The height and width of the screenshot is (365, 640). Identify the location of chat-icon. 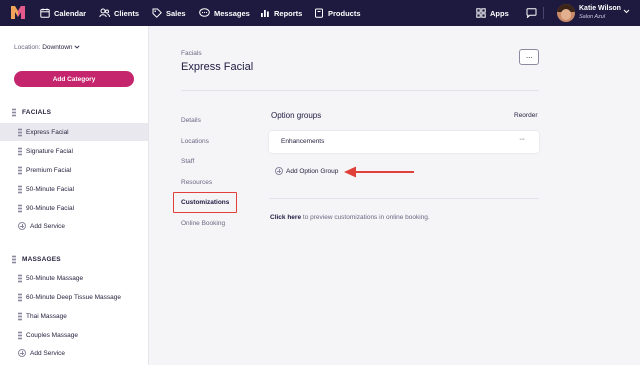
(204, 12).